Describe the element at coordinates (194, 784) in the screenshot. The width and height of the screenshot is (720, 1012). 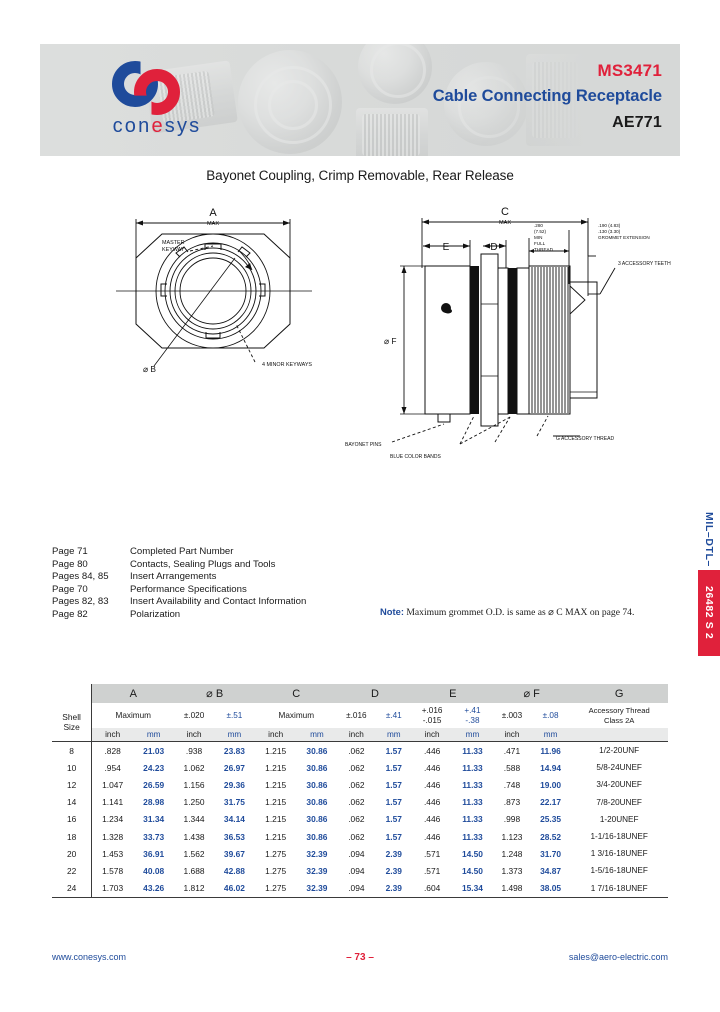
I see `cell-b-in: 1.156` at that location.